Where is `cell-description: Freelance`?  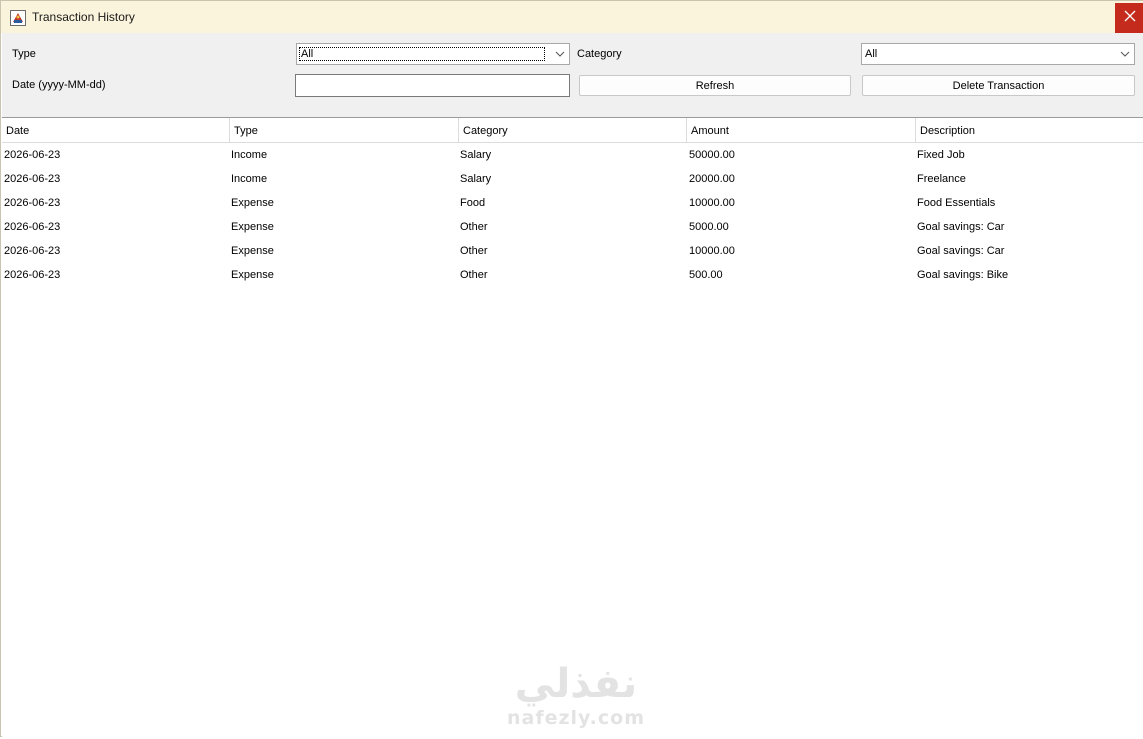
cell-description: Freelance is located at coordinates (941, 179).